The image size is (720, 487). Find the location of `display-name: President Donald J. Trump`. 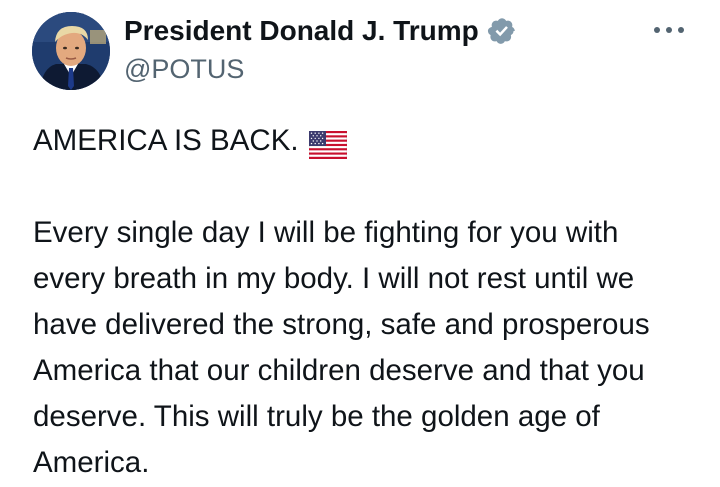

display-name: President Donald J. Trump is located at coordinates (301, 31).